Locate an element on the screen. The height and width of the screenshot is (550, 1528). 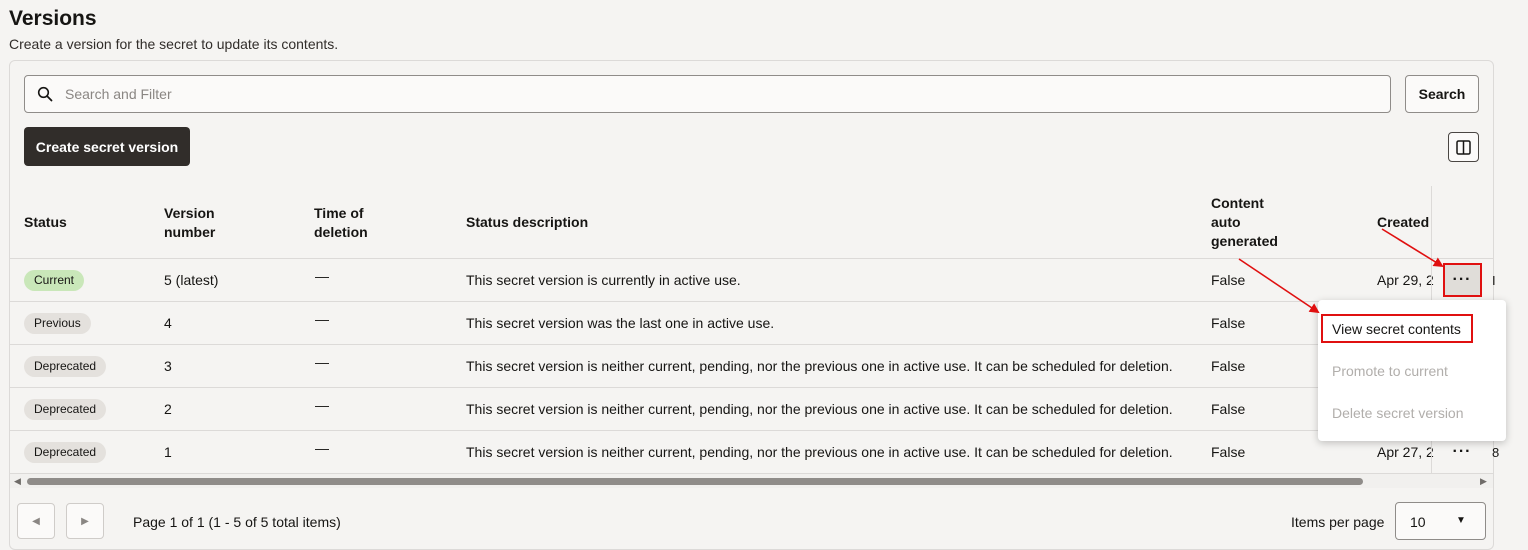
create-secret-version-button: Create secret version is located at coordinates (107, 146).